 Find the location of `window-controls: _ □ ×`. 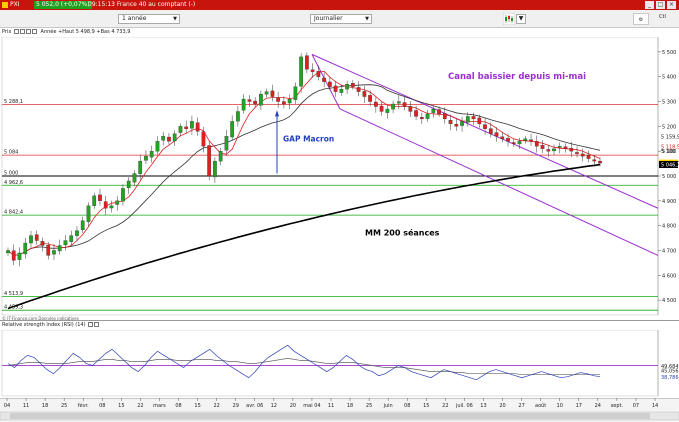

window-controls: _ □ × is located at coordinates (660, 5).